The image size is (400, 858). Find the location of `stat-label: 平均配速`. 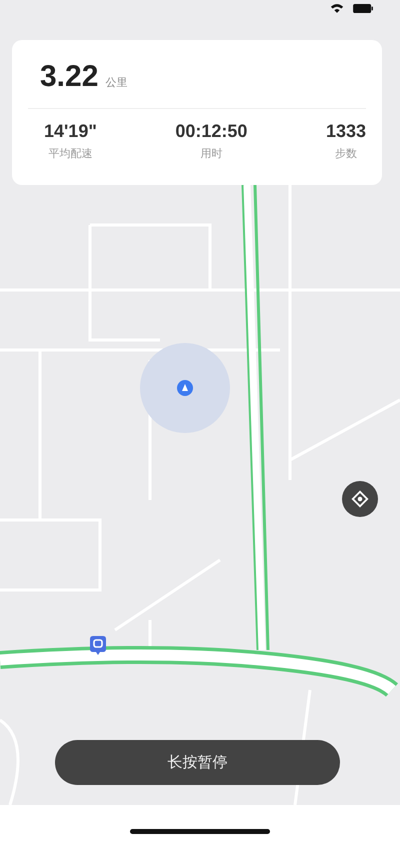

stat-label: 平均配速 is located at coordinates (70, 153).